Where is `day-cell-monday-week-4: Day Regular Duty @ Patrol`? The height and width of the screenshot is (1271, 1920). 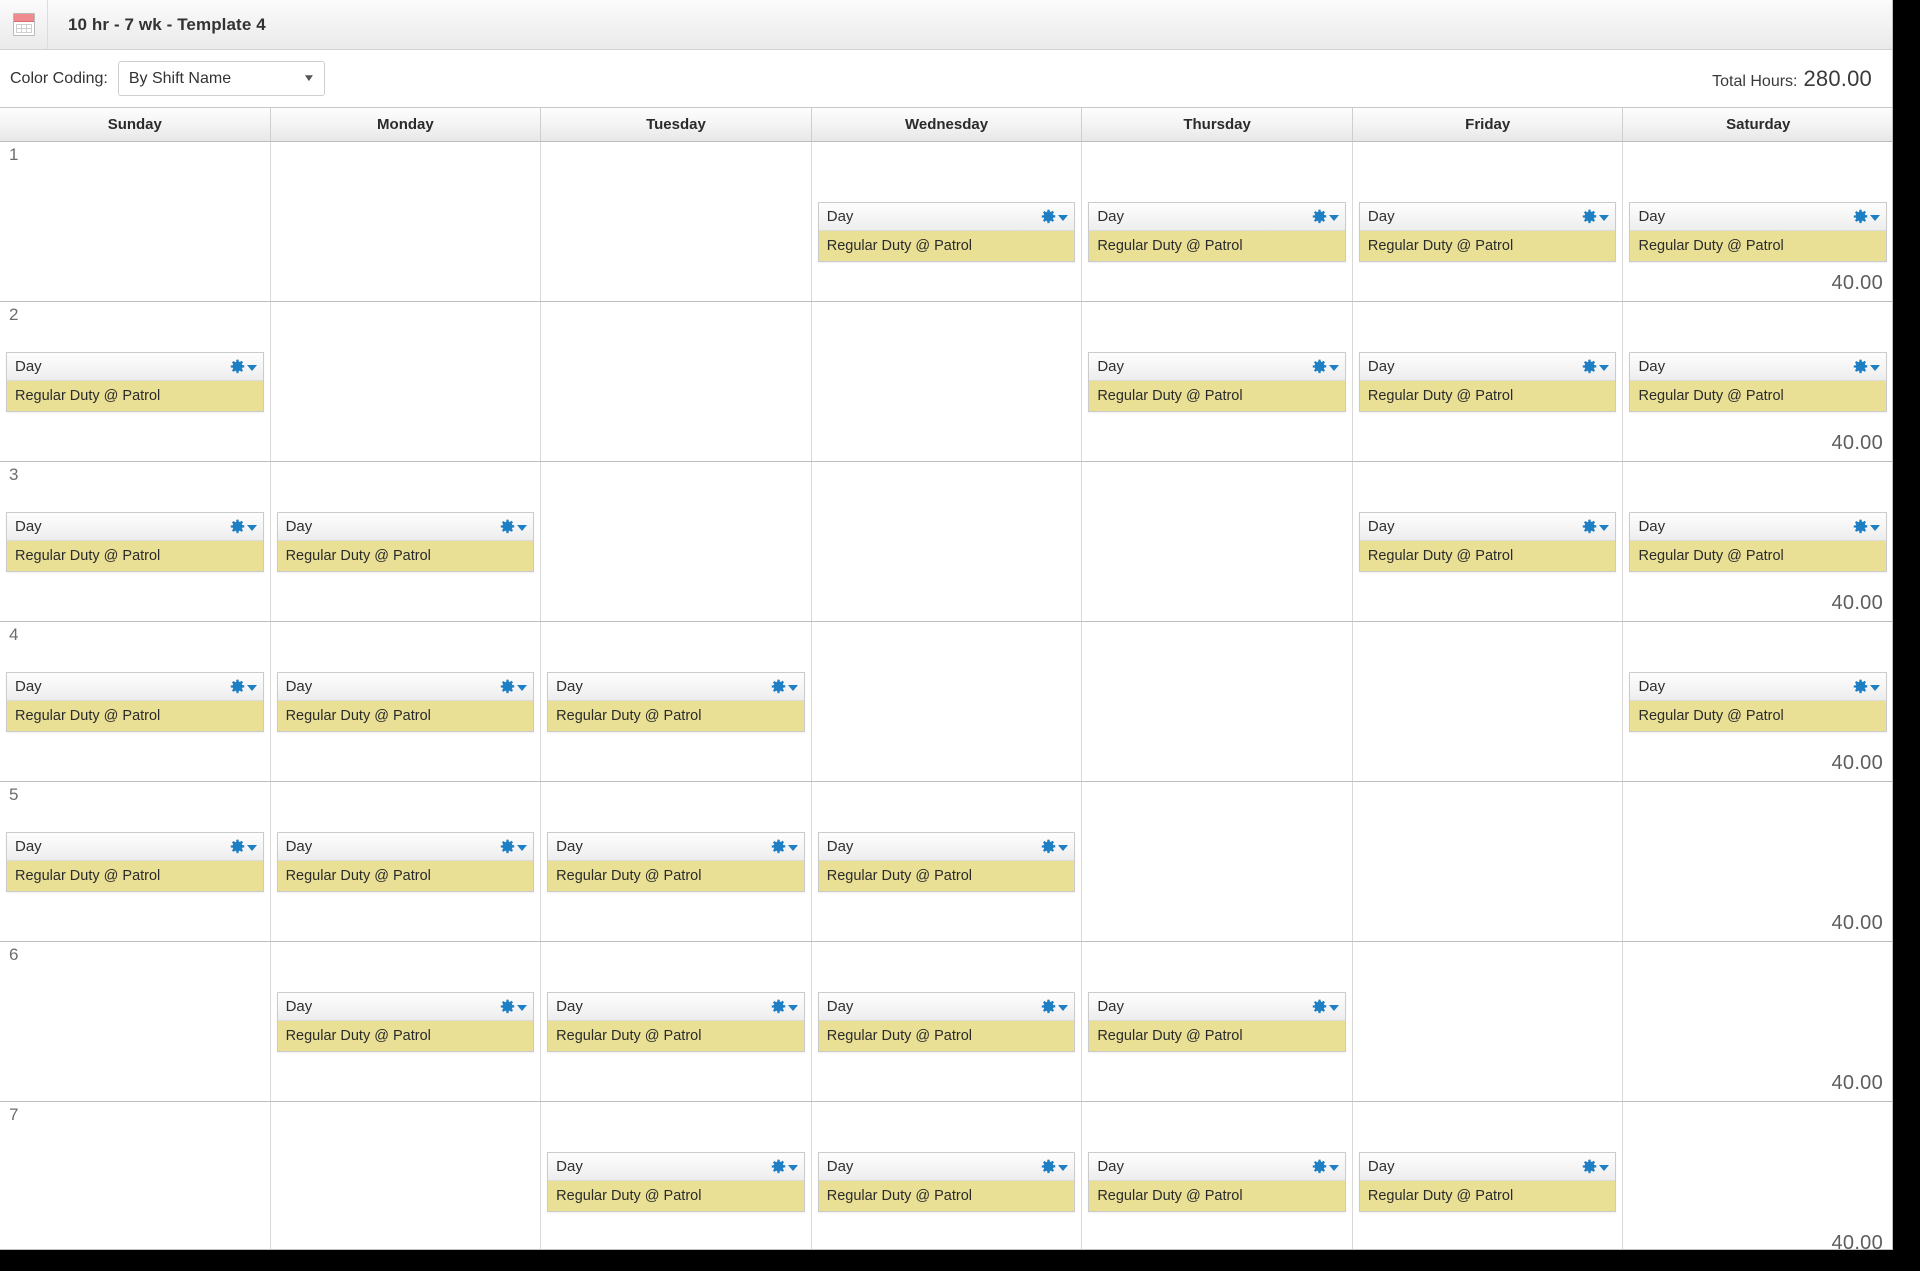
day-cell-monday-week-4: Day Regular Duty @ Patrol is located at coordinates (406, 701).